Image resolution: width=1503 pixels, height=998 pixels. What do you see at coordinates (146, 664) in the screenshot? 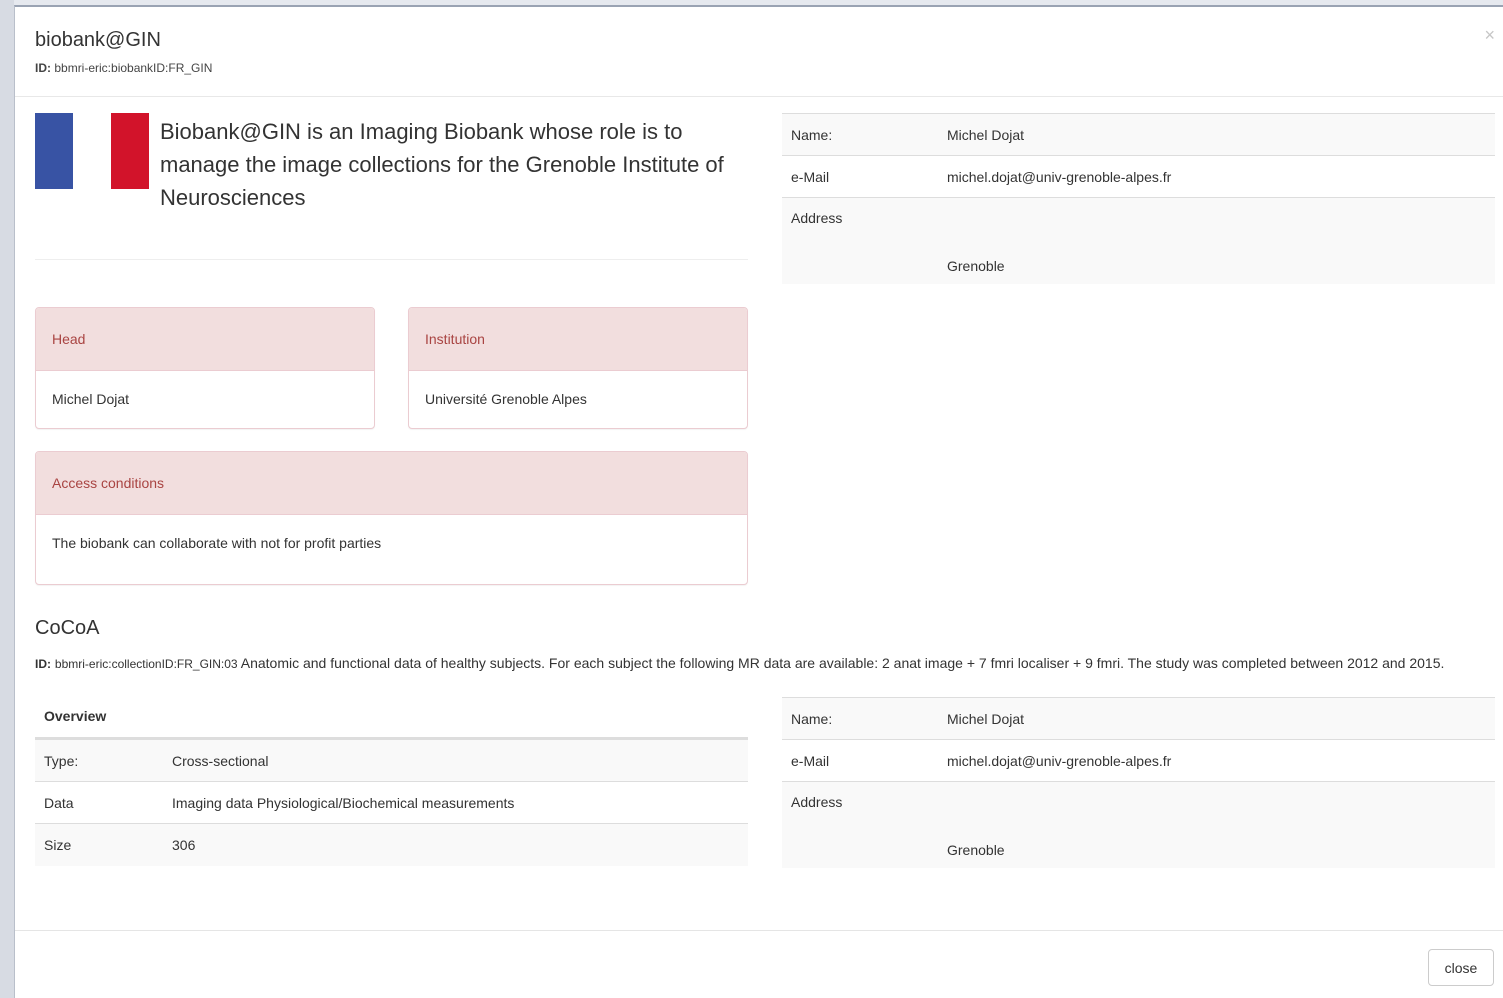
I see `collection-id-value: bbmri-eric:collectionID:FR_GIN:03` at bounding box center [146, 664].